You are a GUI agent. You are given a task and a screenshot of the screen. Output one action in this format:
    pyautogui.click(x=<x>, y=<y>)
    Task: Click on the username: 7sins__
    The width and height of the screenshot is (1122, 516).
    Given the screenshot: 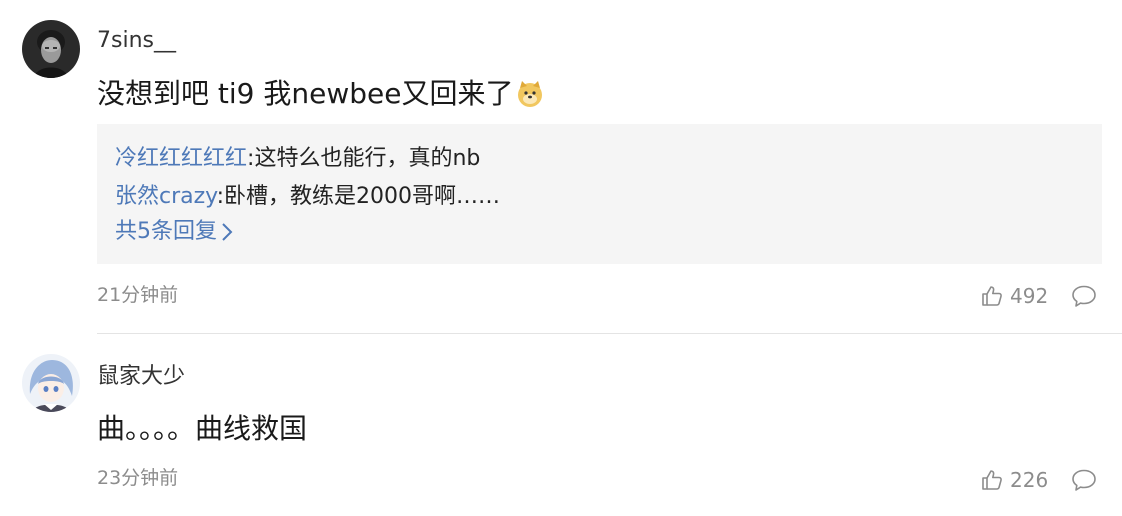 What is the action you would take?
    pyautogui.click(x=136, y=41)
    